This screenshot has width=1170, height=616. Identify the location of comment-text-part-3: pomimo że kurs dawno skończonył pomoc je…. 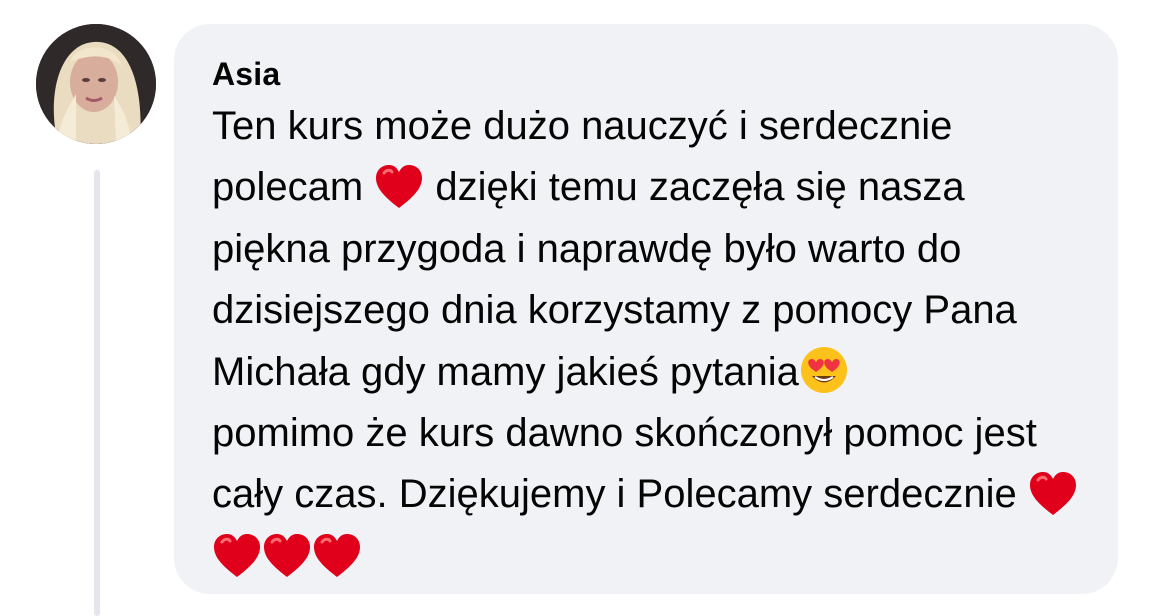
(624, 464).